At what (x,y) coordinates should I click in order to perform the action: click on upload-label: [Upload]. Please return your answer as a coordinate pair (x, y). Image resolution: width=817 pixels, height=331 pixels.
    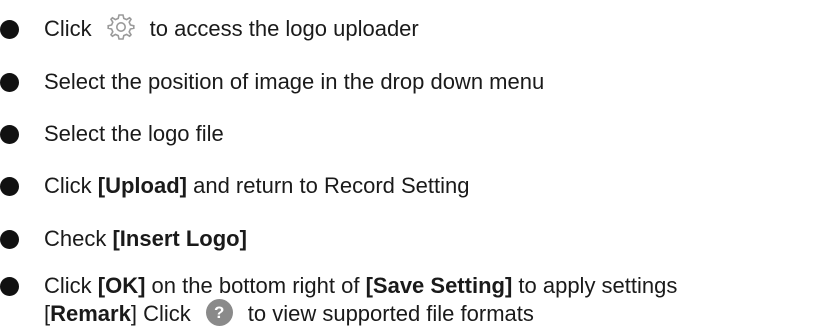
    Looking at the image, I should click on (142, 185).